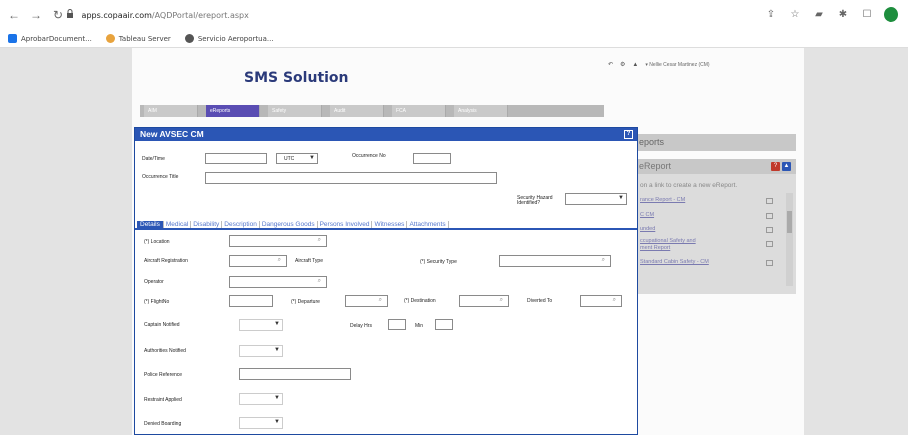  What do you see at coordinates (596, 199) in the screenshot?
I see `security-hazard-select: ▼` at bounding box center [596, 199].